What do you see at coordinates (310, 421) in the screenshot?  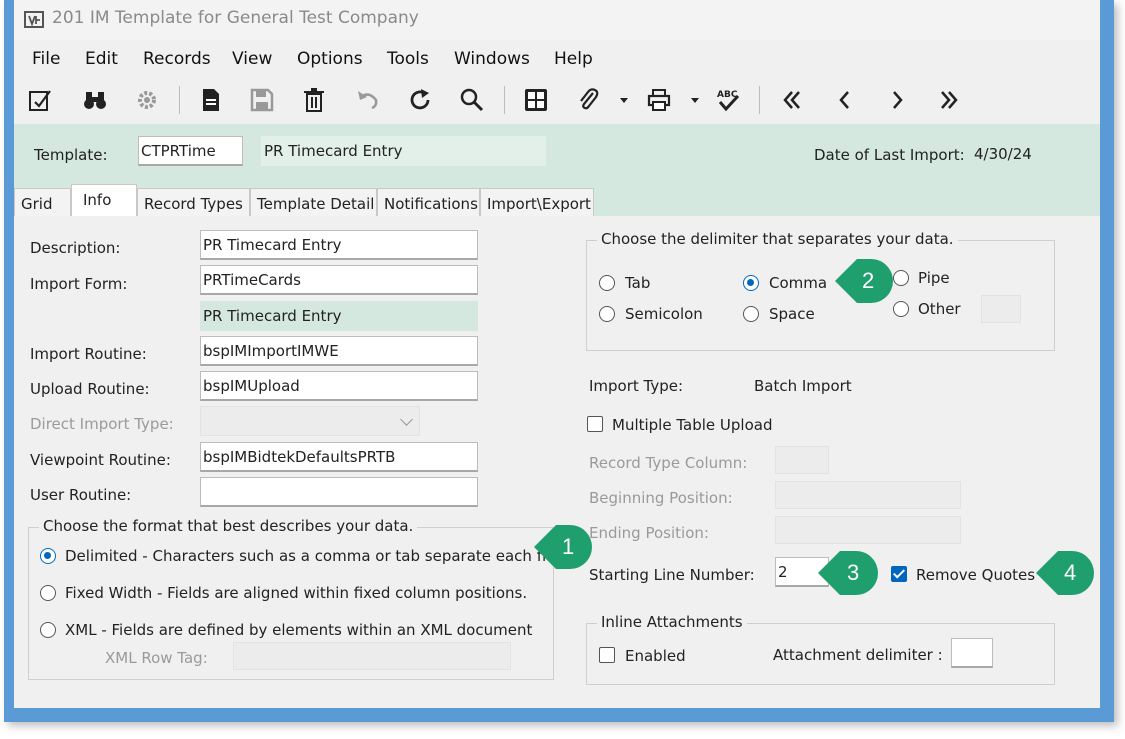 I see `direct-import-type-select` at bounding box center [310, 421].